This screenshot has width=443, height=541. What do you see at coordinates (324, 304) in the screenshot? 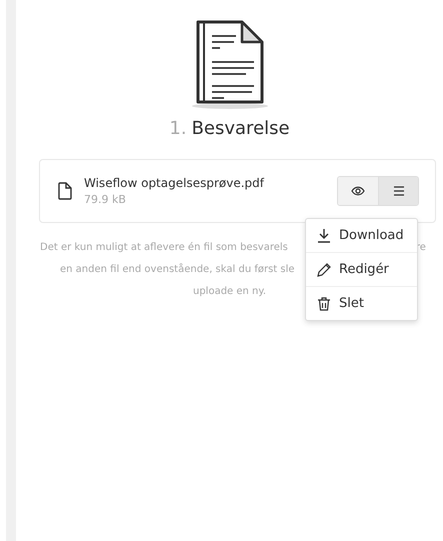
I see `trash-icon` at bounding box center [324, 304].